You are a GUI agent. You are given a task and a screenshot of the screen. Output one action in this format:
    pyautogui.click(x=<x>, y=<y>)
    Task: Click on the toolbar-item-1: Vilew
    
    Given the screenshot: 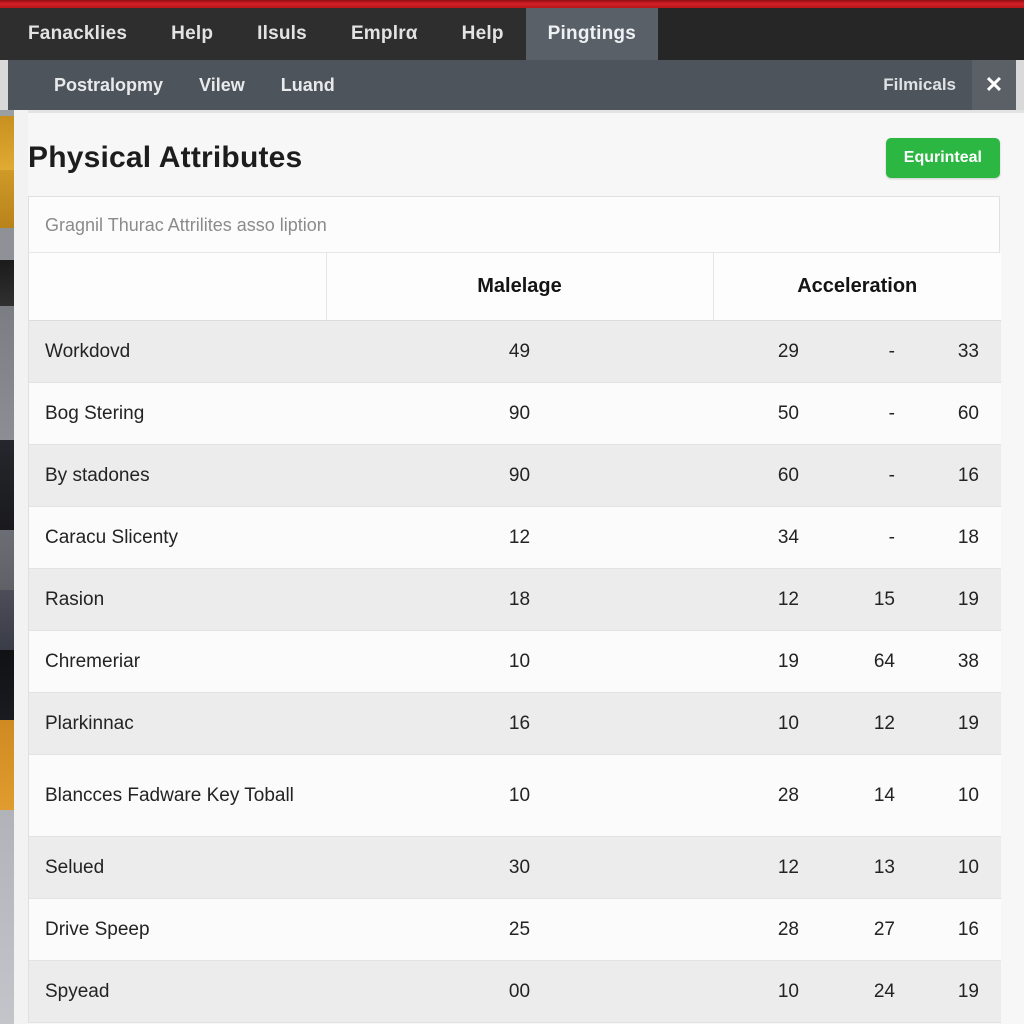 What is the action you would take?
    pyautogui.click(x=222, y=85)
    